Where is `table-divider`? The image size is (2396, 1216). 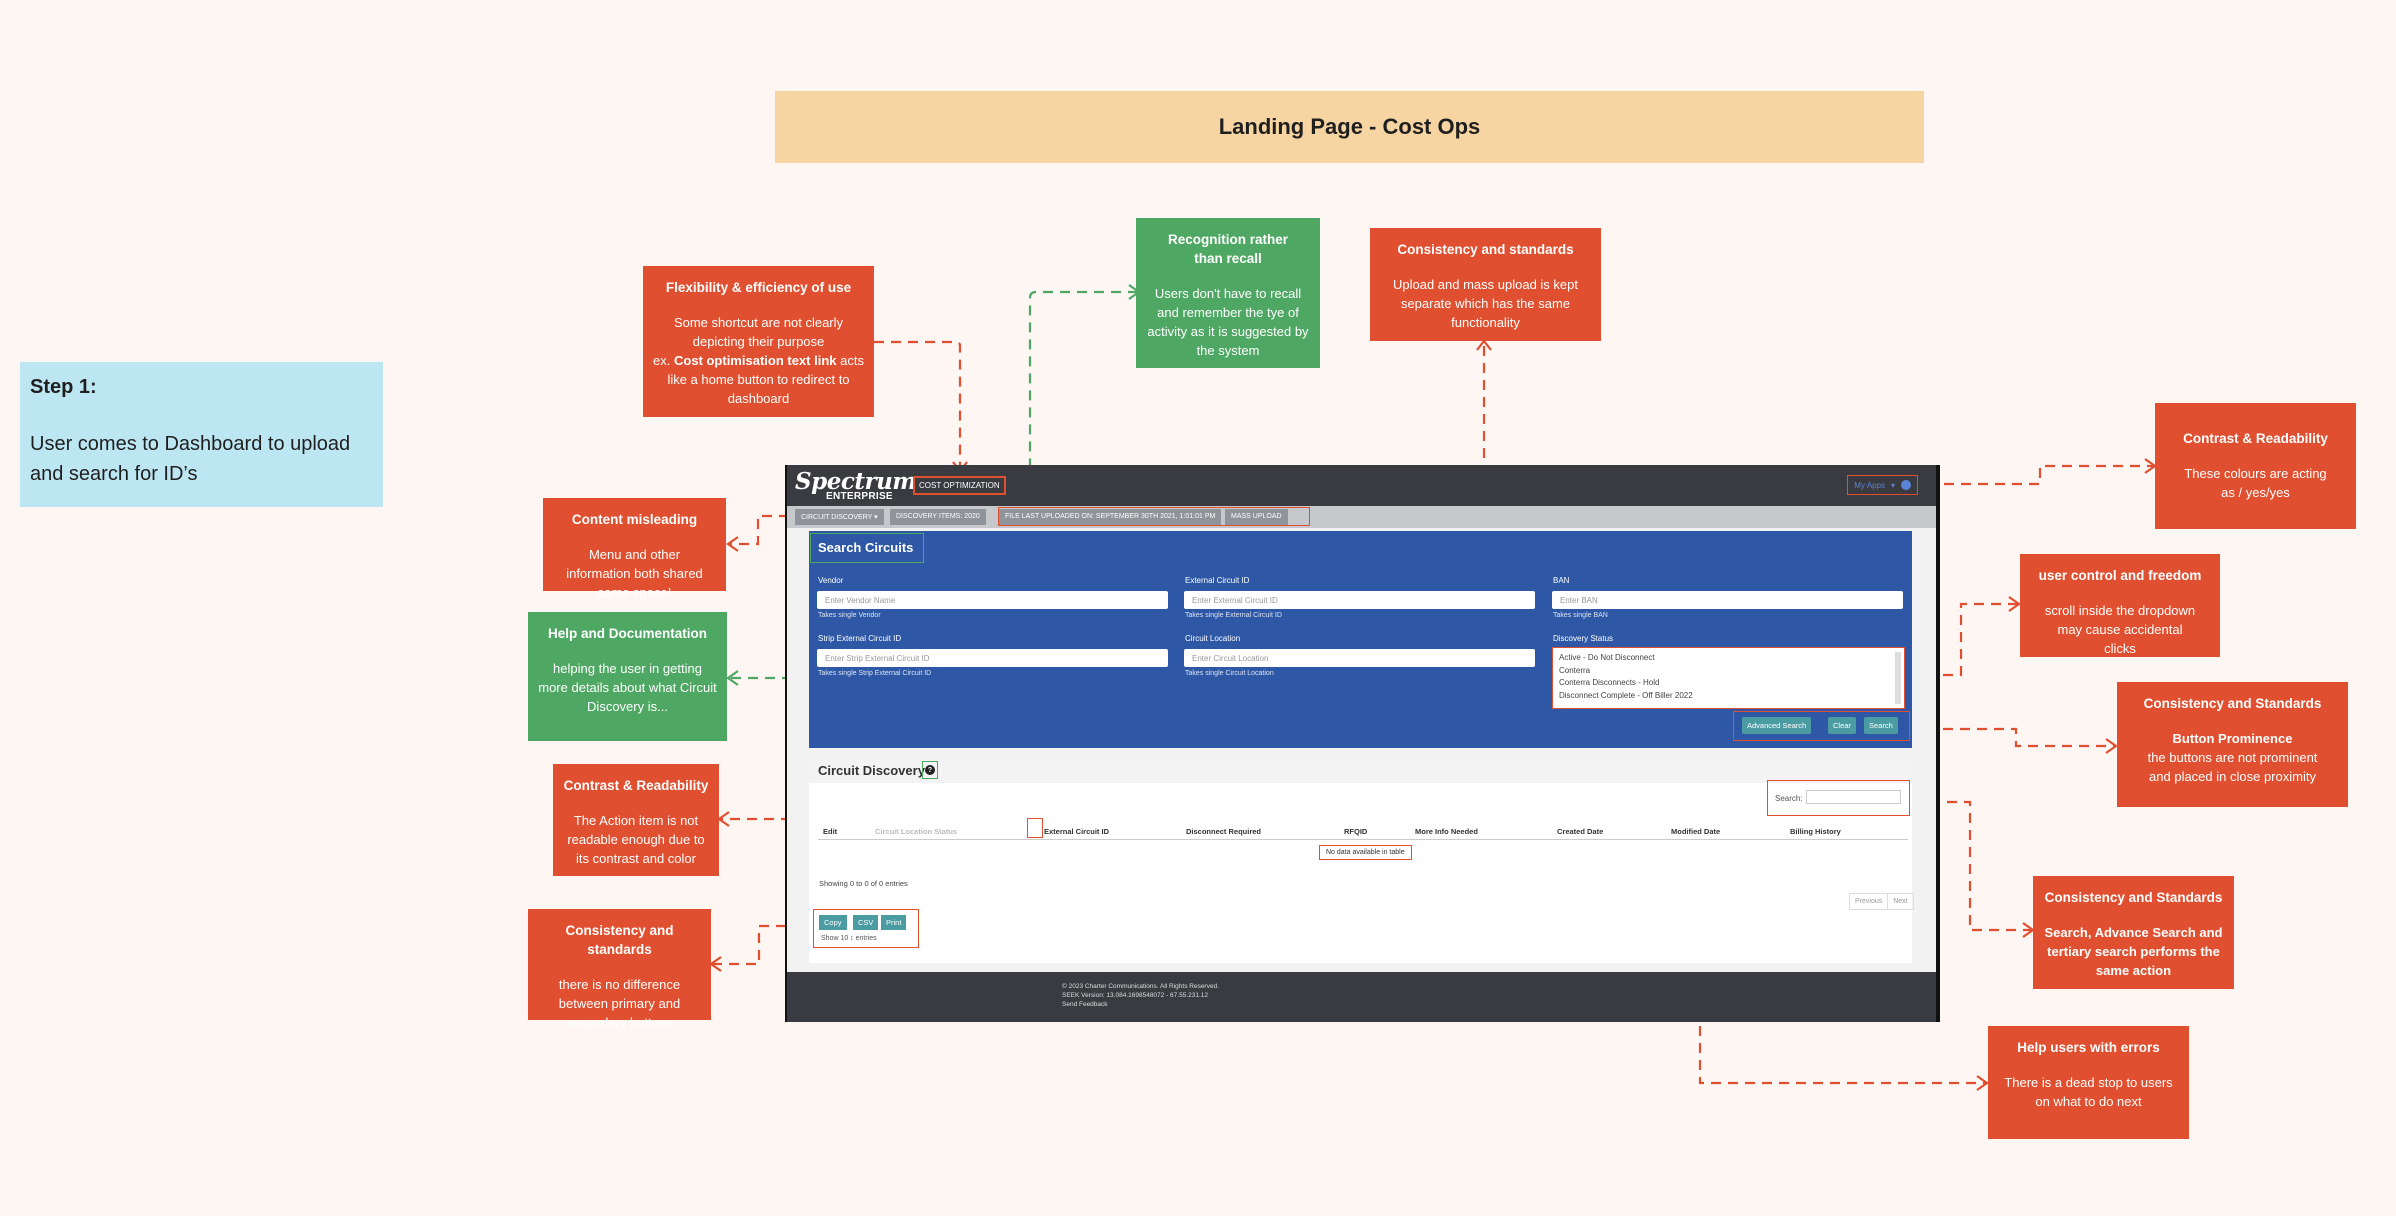
table-divider is located at coordinates (1363, 839).